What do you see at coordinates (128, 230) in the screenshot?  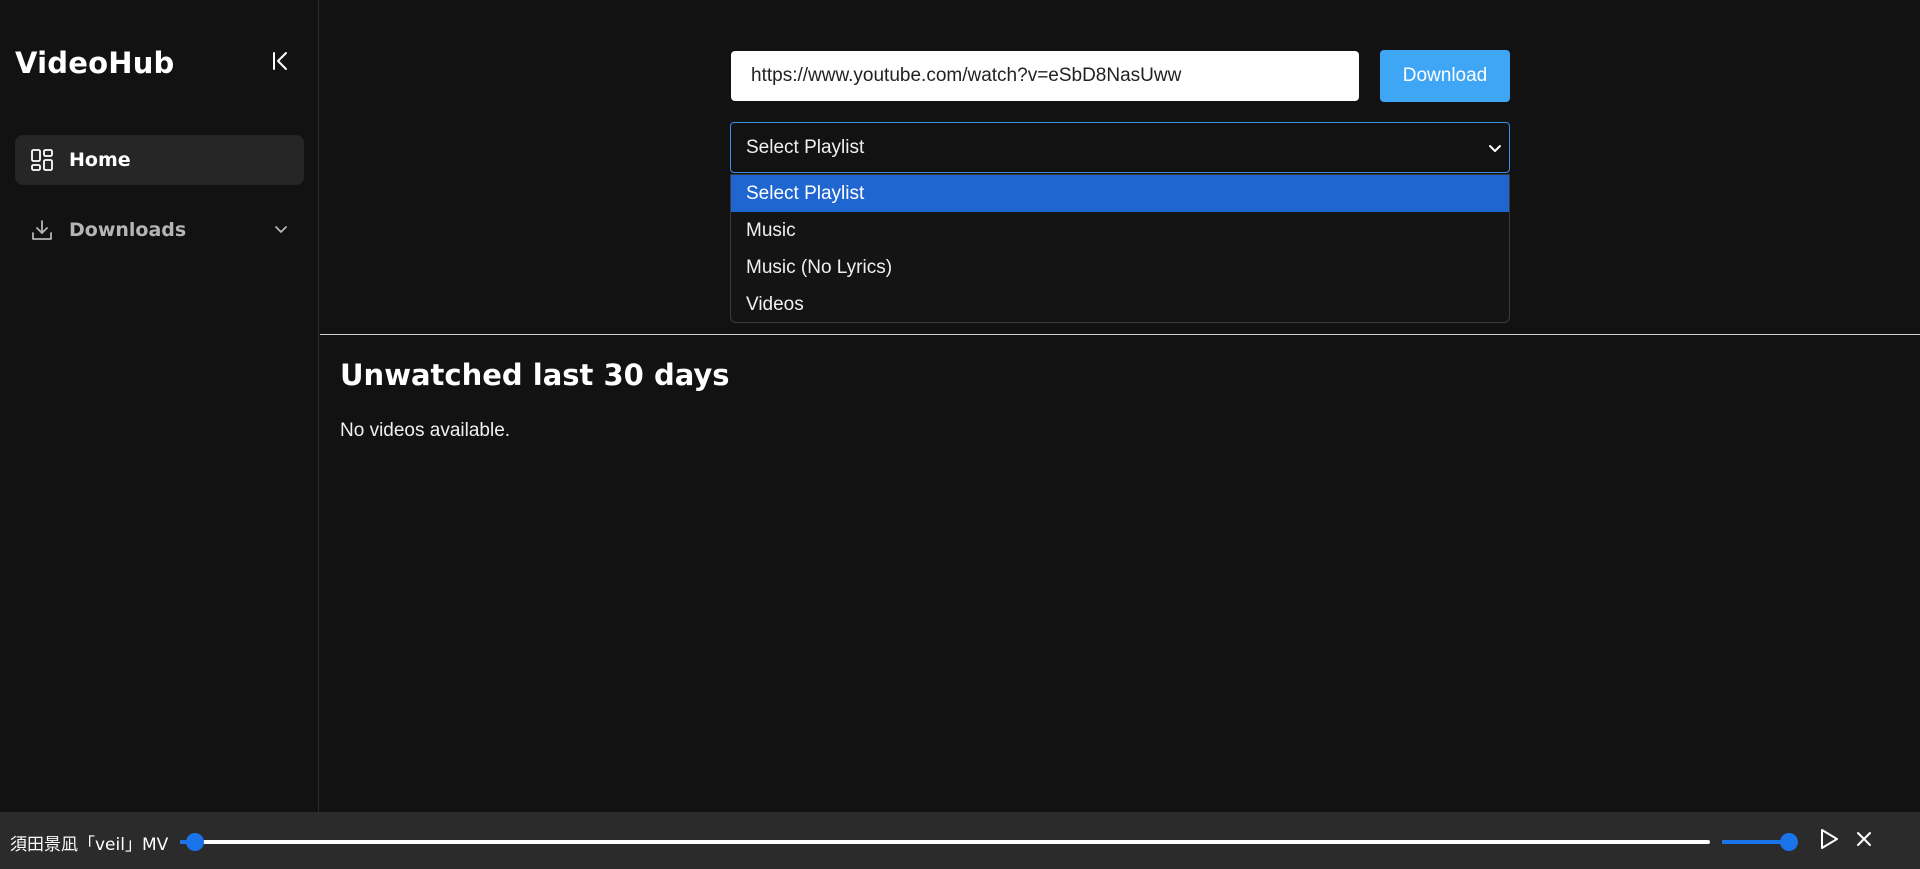 I see `sidebar-item-label: Downloads` at bounding box center [128, 230].